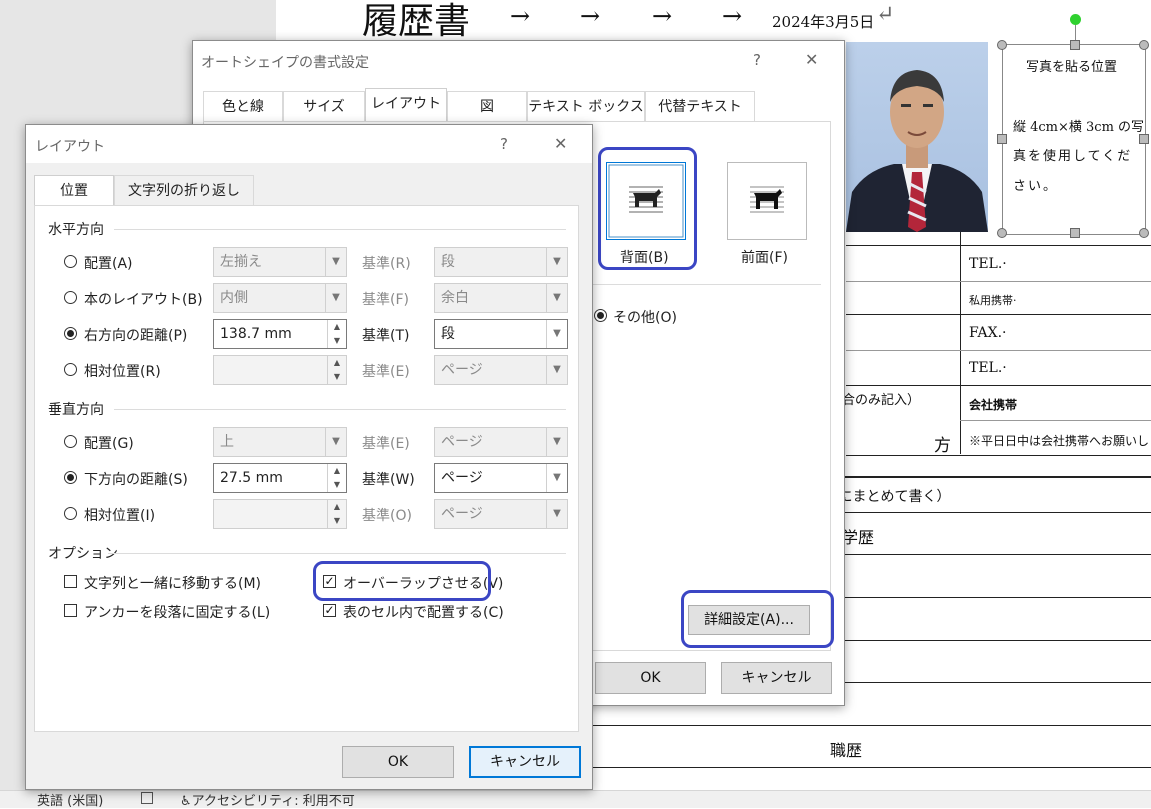 Image resolution: width=1151 pixels, height=809 pixels. I want to click on cell-text: 会社携帯, so click(993, 405).